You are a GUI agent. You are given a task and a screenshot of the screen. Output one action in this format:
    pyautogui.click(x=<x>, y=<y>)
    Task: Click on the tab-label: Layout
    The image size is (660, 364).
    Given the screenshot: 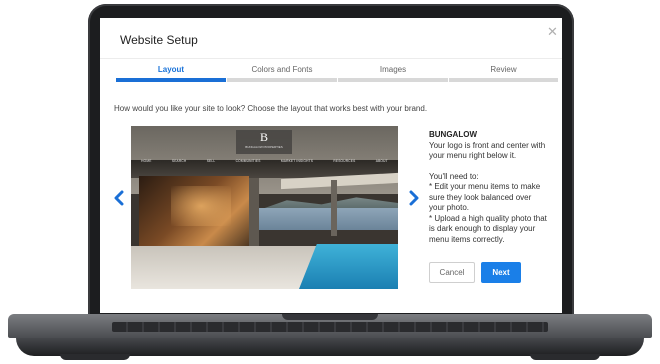 What is the action you would take?
    pyautogui.click(x=171, y=69)
    